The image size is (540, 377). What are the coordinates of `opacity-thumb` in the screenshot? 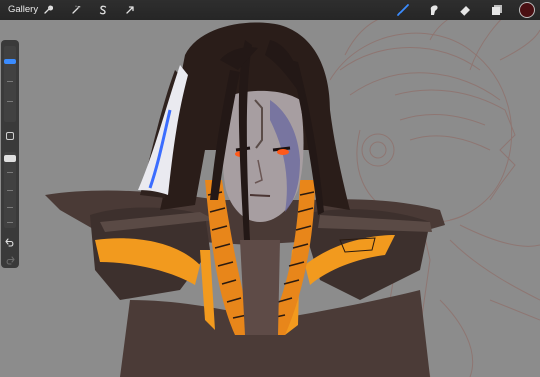 It's located at (10, 158).